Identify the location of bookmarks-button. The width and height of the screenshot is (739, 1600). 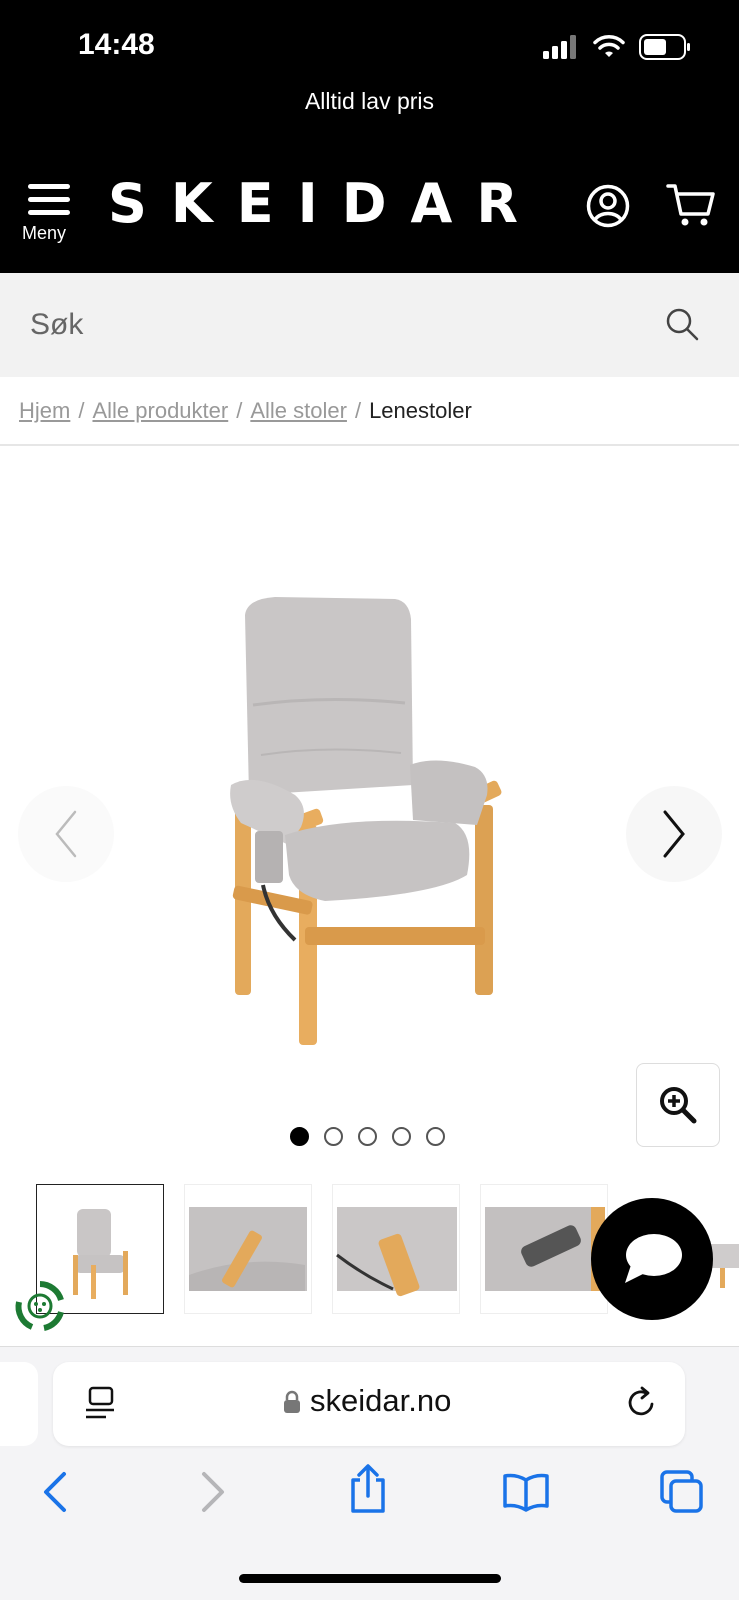
(526, 1494).